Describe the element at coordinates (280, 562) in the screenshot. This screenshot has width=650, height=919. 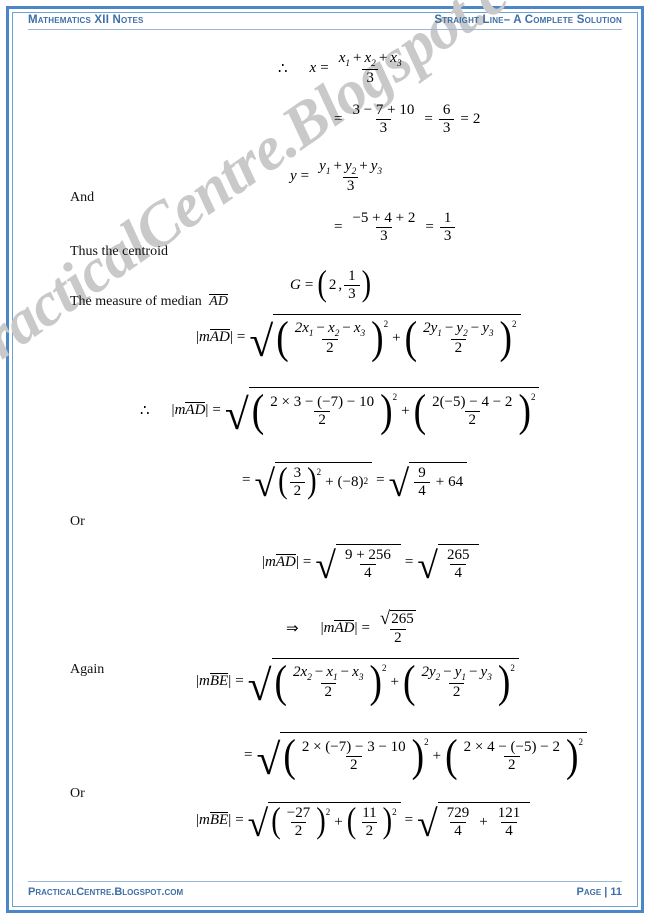
I see `ad-magnitude-lhs-3: |mAD|` at that location.